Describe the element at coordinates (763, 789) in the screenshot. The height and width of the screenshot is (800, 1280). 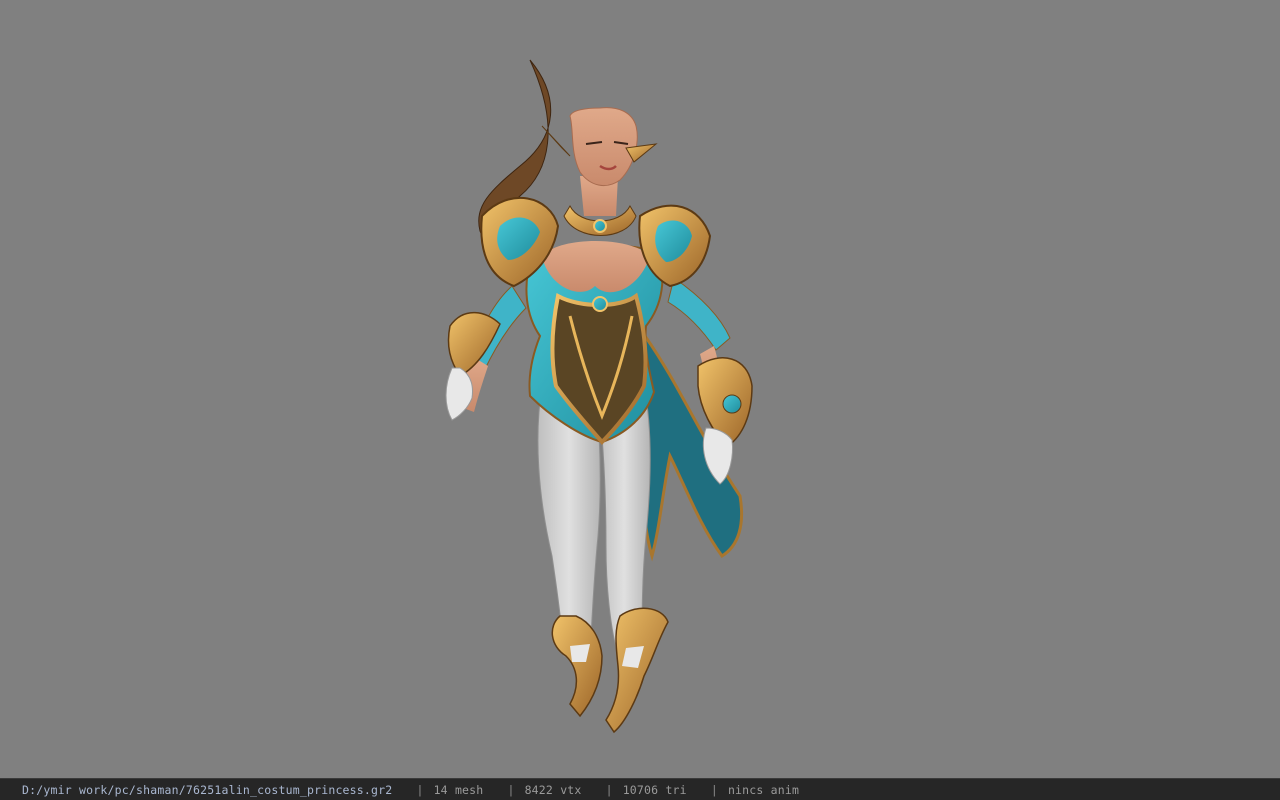
I see `animation-status: nincs anim` at that location.